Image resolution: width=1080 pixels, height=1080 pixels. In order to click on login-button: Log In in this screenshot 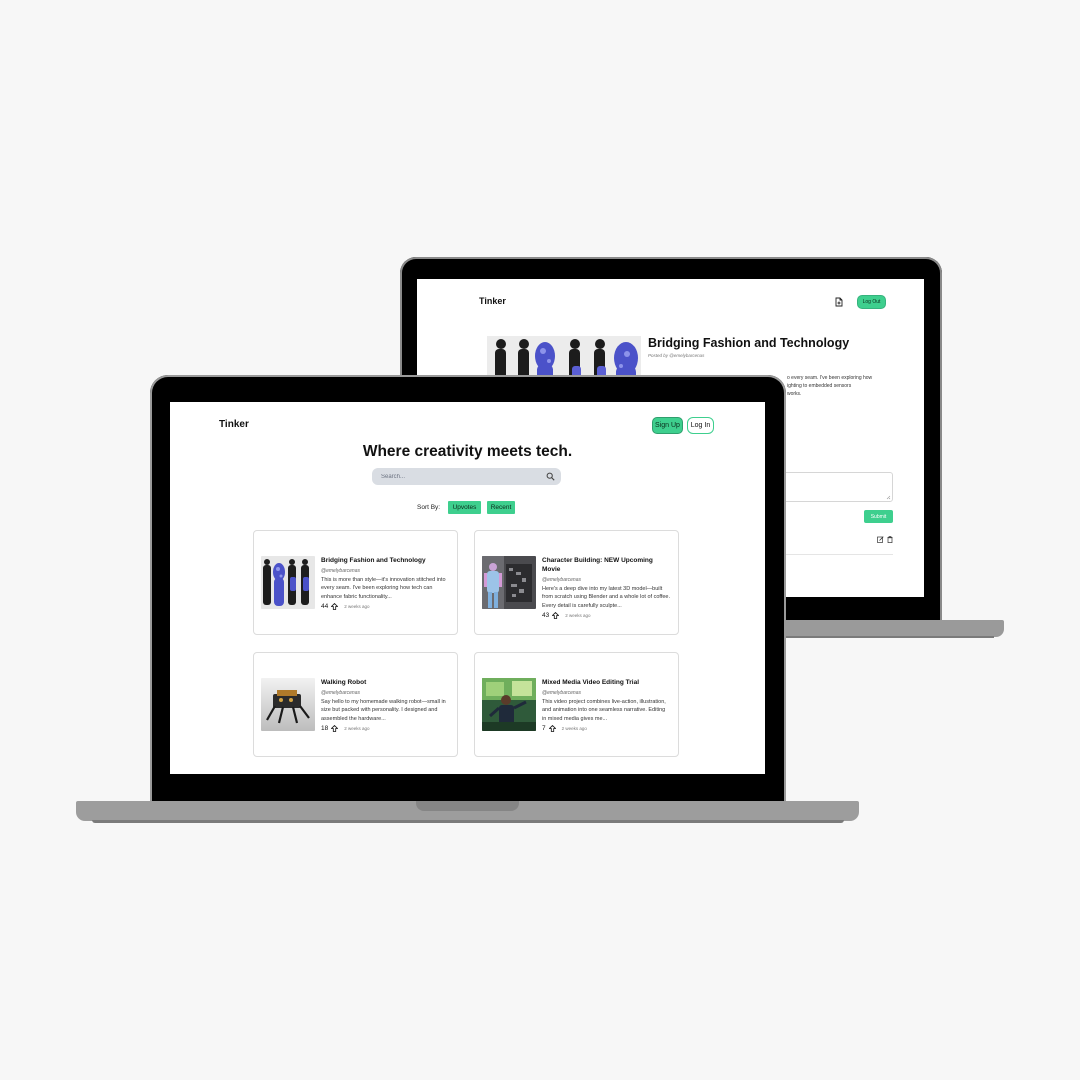, I will do `click(700, 425)`.